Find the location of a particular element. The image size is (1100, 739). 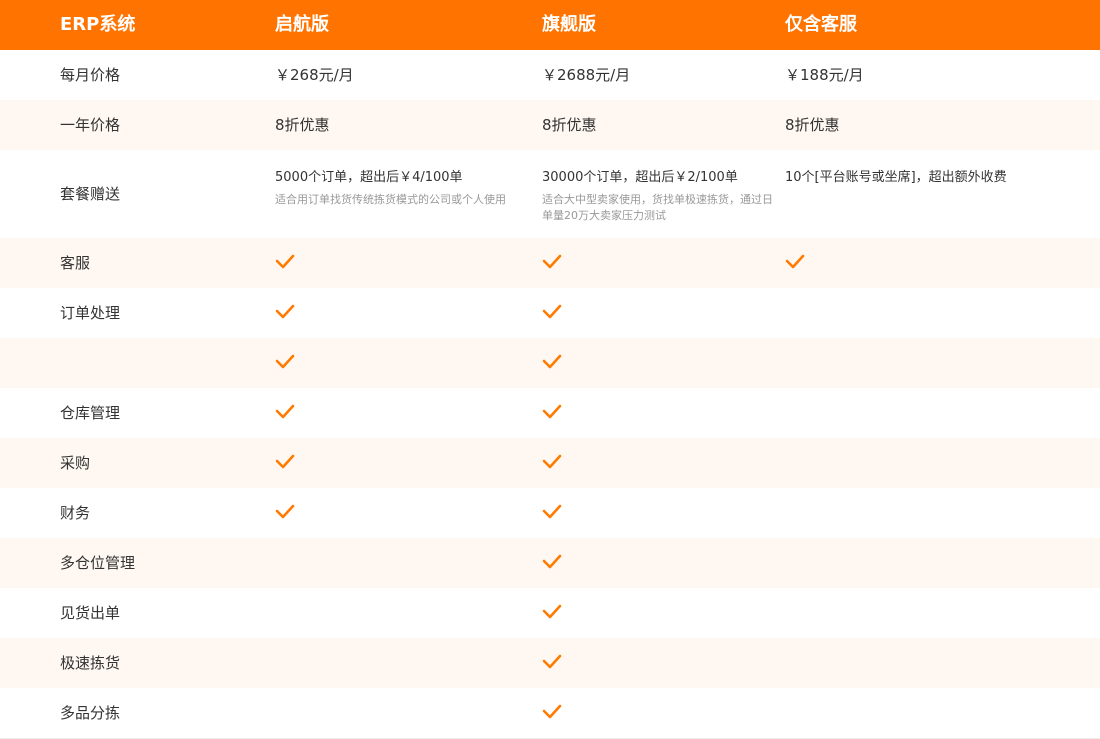

plan-bonus-main: 30000个订单，超出后￥2/100单 is located at coordinates (640, 177).